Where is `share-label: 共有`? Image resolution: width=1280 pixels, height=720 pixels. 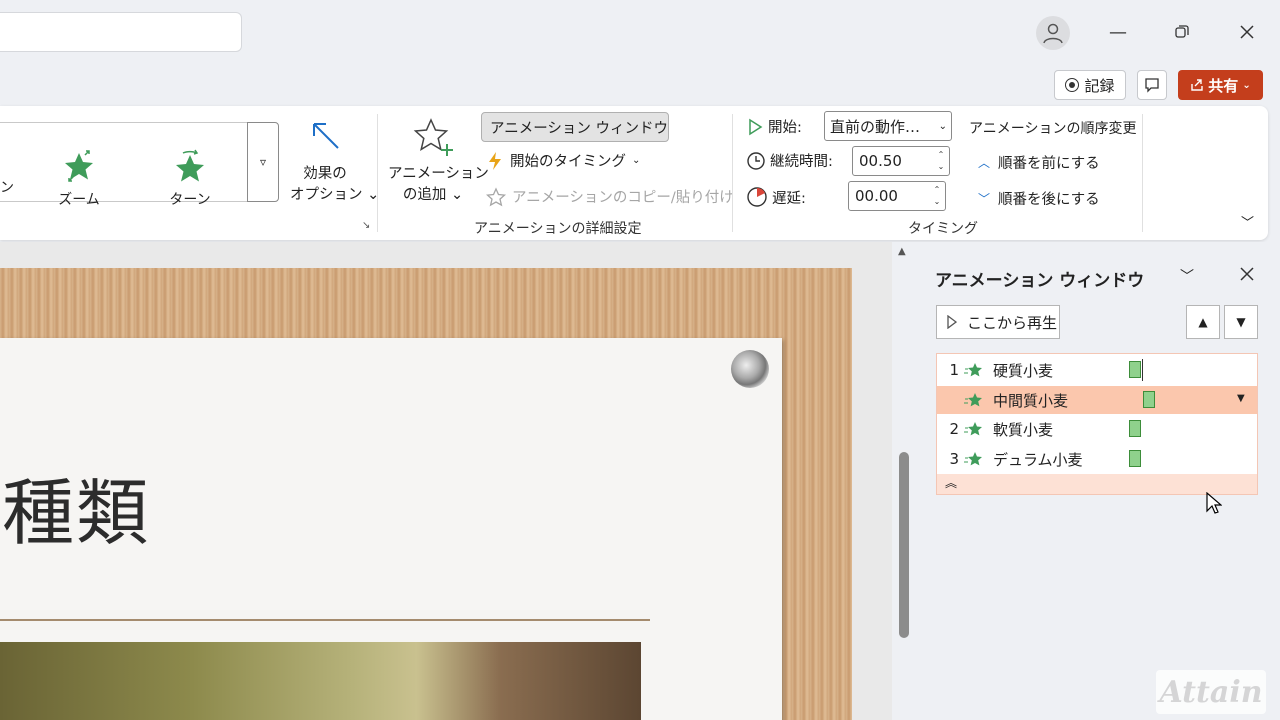 share-label: 共有 is located at coordinates (1223, 85).